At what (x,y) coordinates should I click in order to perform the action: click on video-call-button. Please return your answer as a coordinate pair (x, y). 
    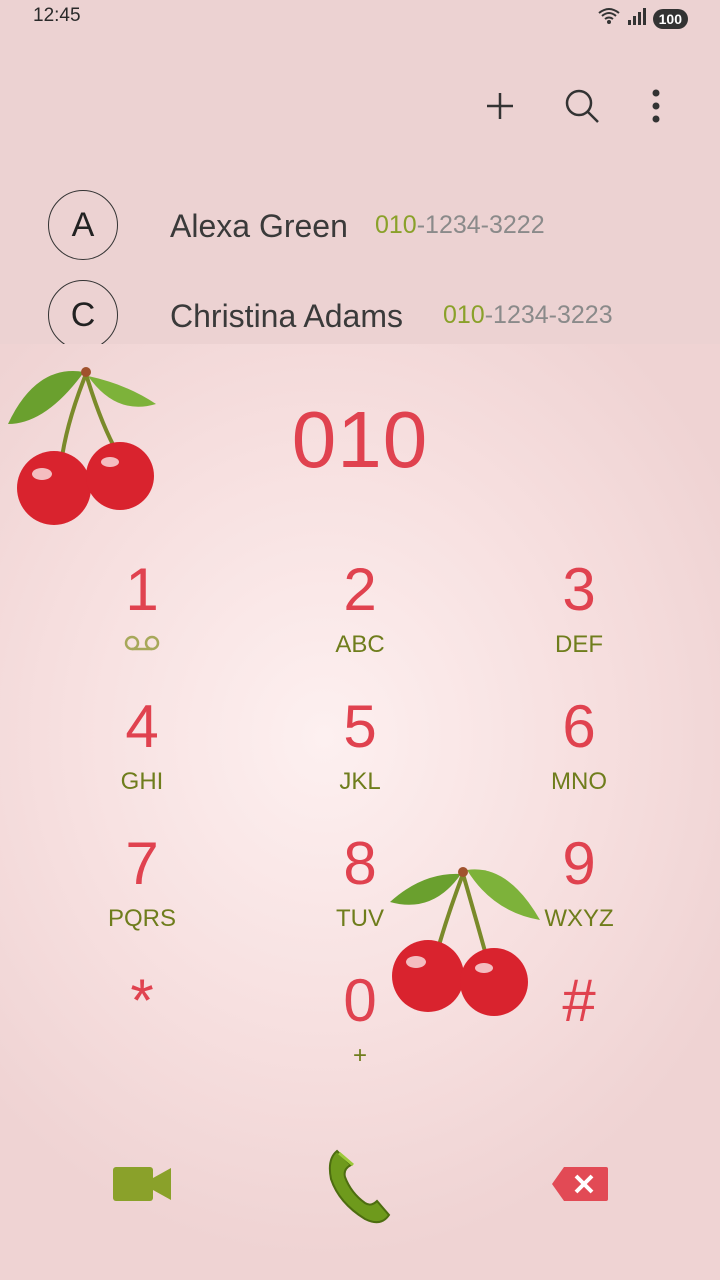
    Looking at the image, I should click on (142, 1186).